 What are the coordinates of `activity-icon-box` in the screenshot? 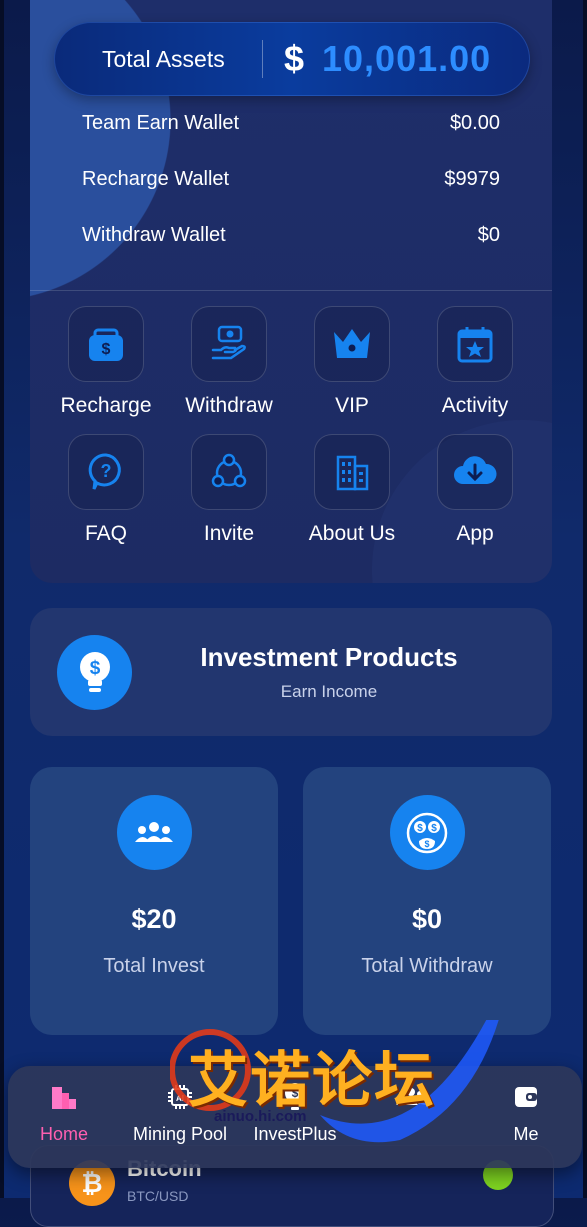 It's located at (475, 344).